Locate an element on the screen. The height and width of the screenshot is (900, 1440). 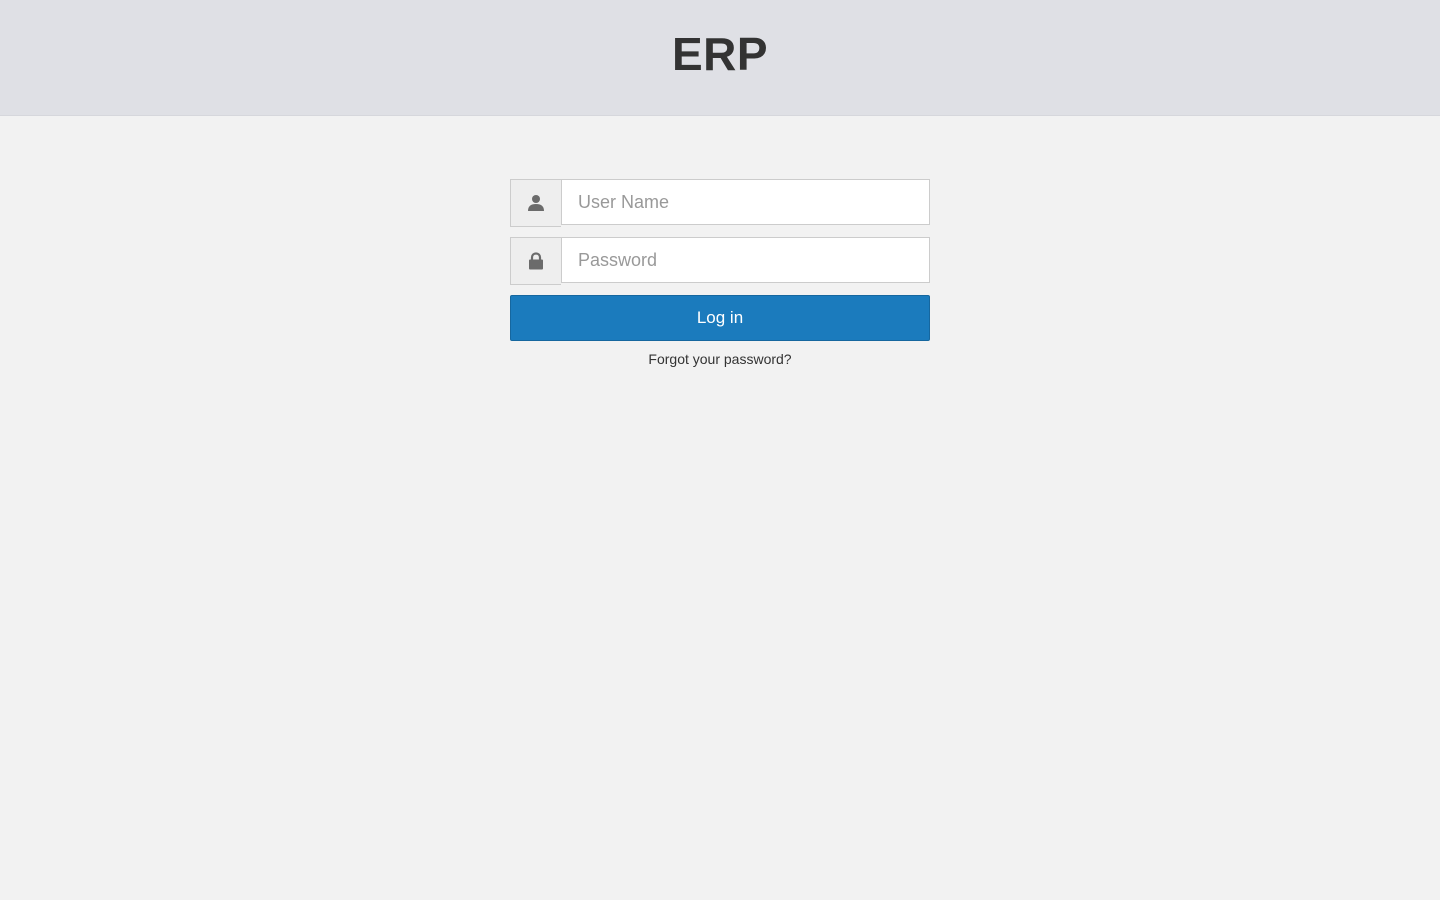
login-form: Log in Forgot your password? is located at coordinates (720, 273).